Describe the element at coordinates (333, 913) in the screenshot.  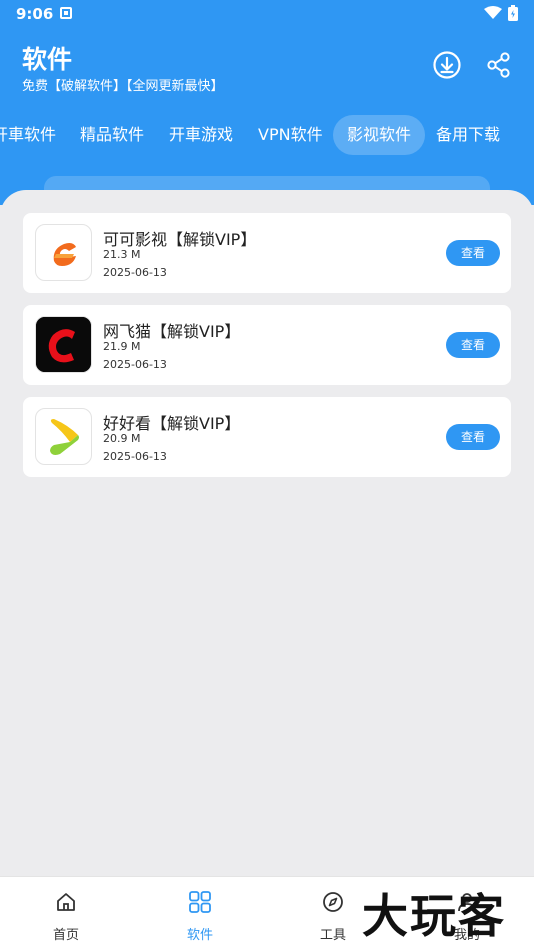
I see `nav-item-tools: 工具` at that location.